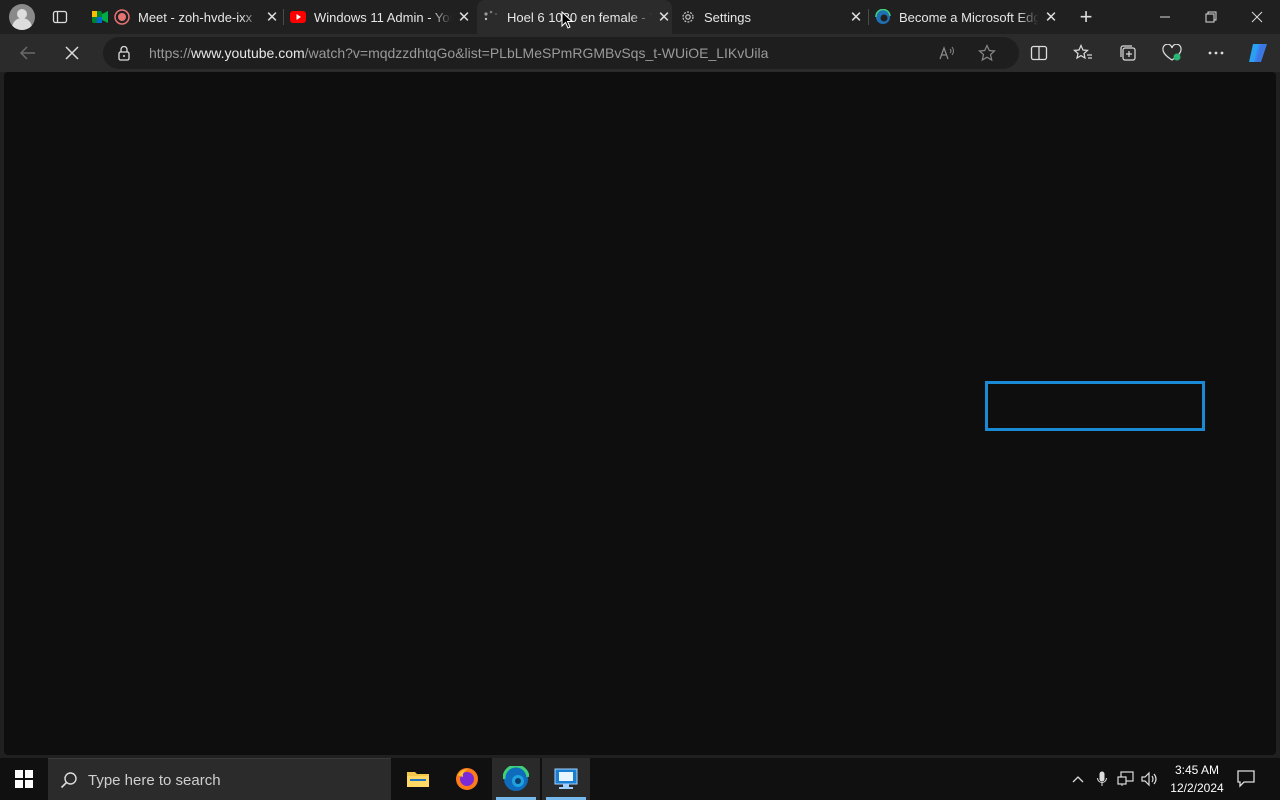 The height and width of the screenshot is (800, 1280). What do you see at coordinates (1257, 17) in the screenshot?
I see `close-window-icon` at bounding box center [1257, 17].